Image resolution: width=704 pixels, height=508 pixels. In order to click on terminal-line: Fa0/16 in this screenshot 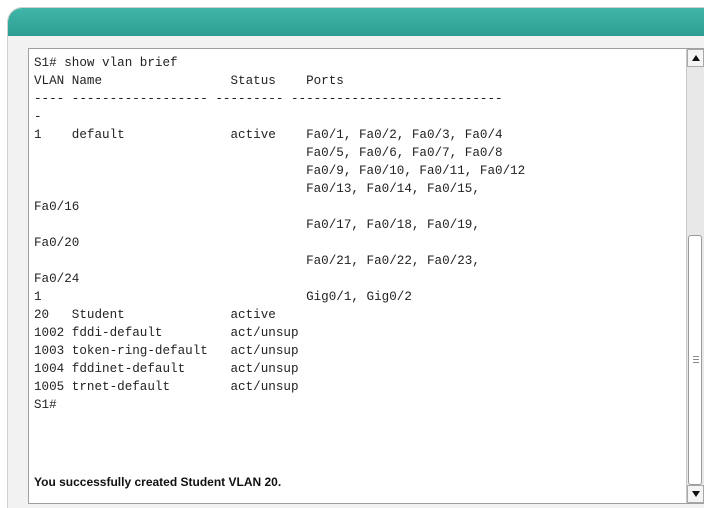, I will do `click(57, 207)`.